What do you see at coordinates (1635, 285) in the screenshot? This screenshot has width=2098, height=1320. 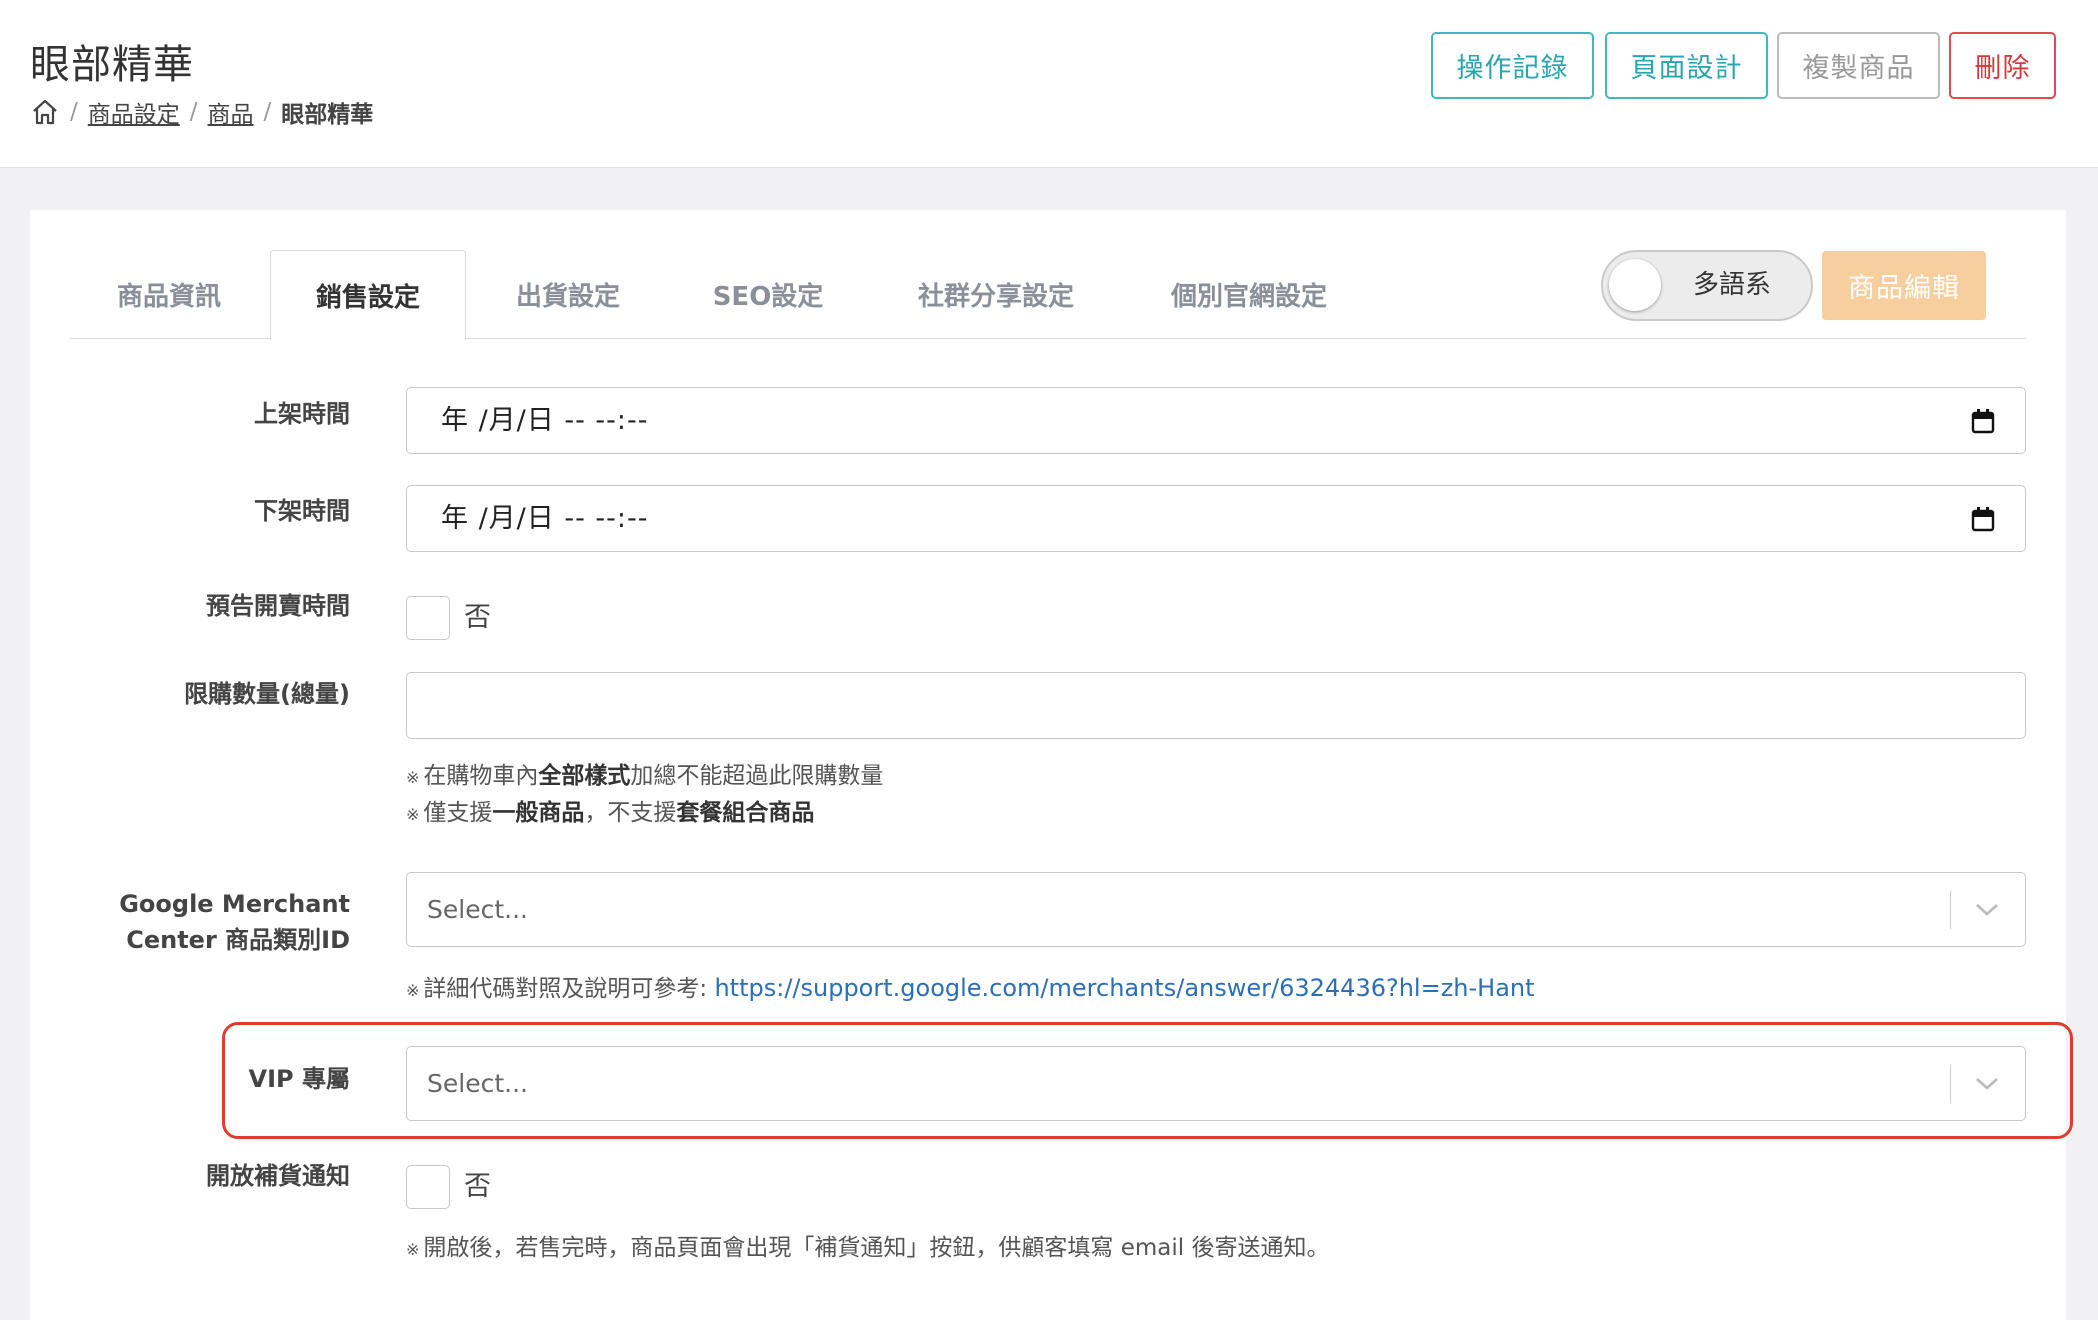 I see `toggle-knob` at bounding box center [1635, 285].